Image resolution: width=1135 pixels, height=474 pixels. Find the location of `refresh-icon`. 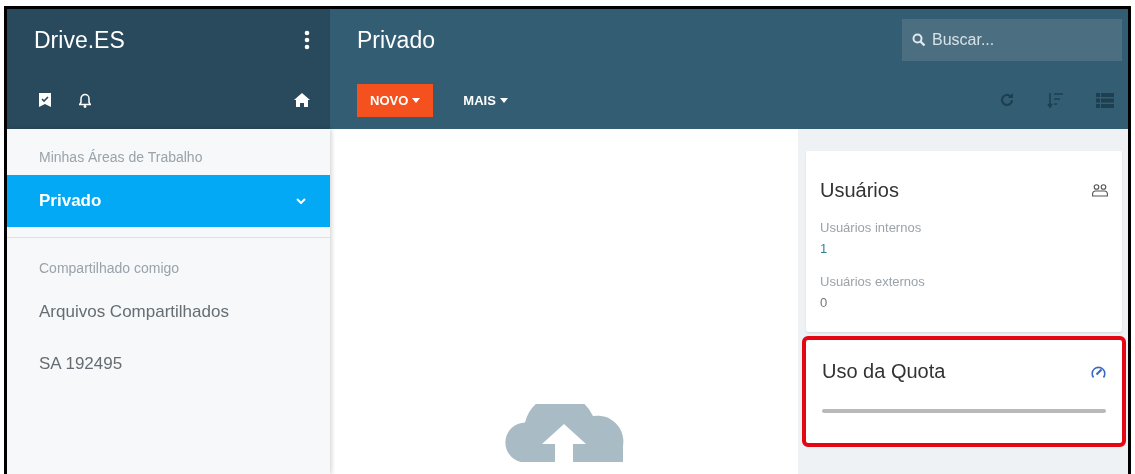

refresh-icon is located at coordinates (1007, 100).